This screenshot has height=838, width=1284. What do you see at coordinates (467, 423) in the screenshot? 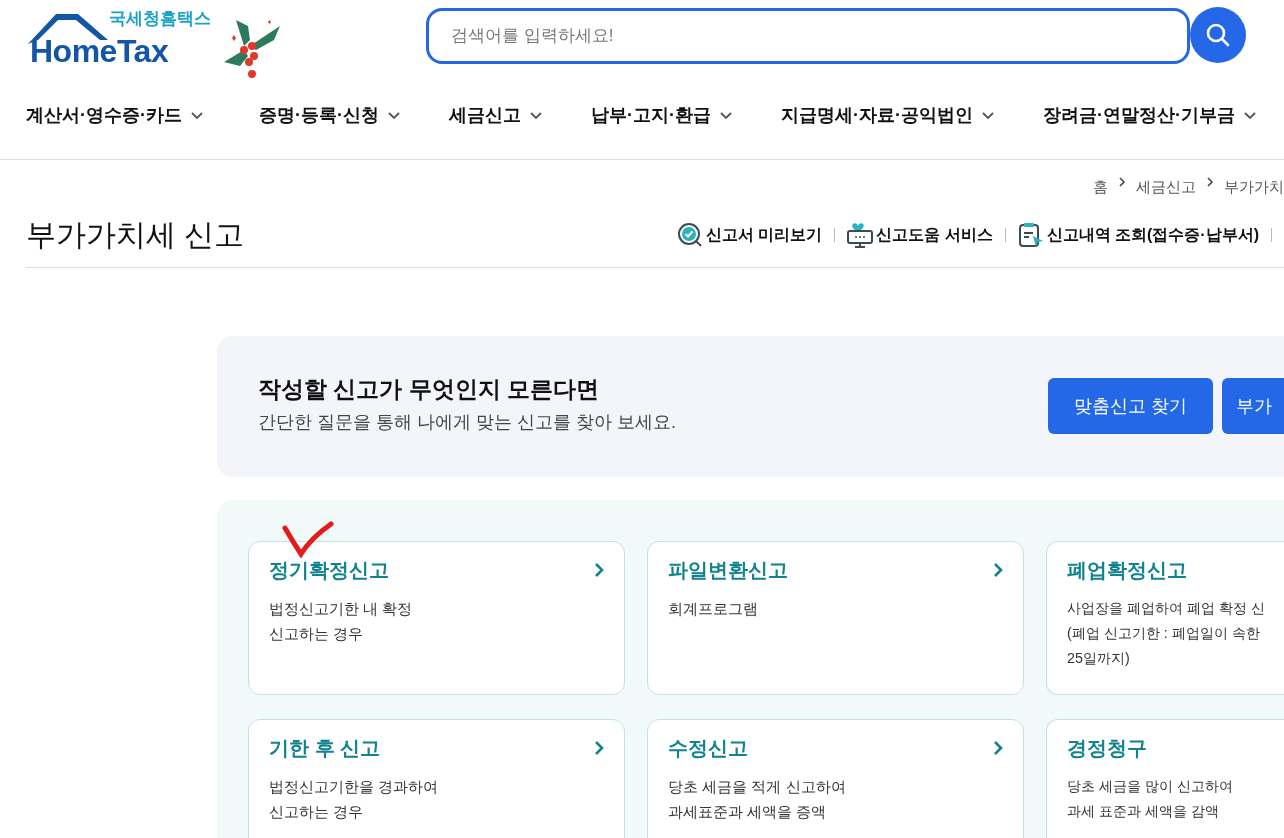
I see `finder-description: 간단한 질문을 통해 나에게 맞는 신고를 찾아 보세요.` at bounding box center [467, 423].